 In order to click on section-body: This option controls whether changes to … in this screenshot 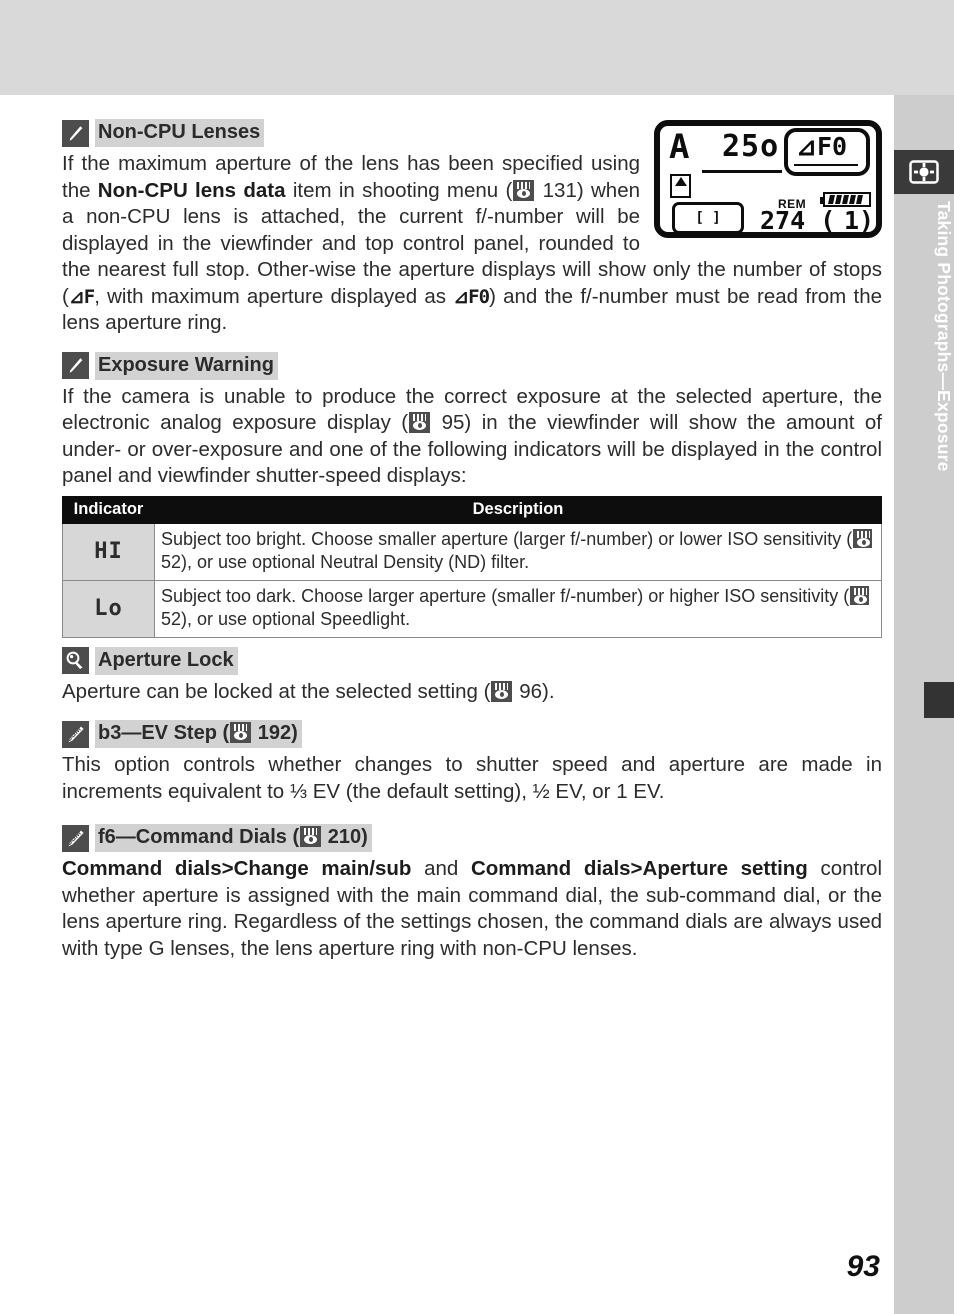, I will do `click(472, 778)`.